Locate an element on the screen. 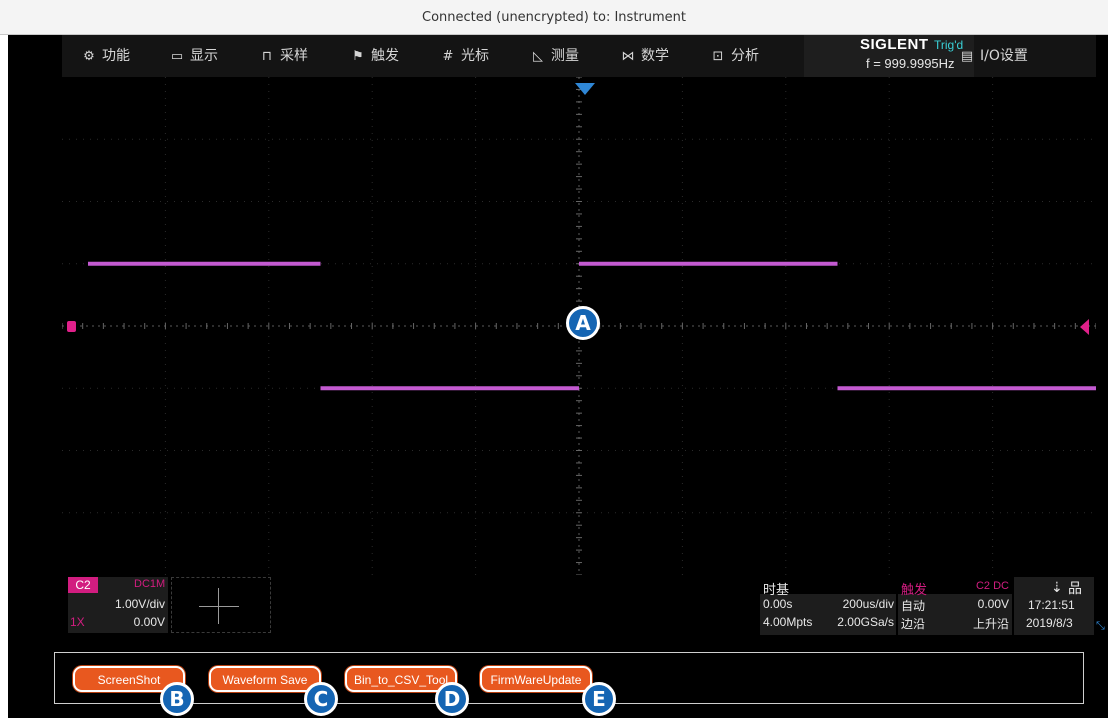  menu-acquire: ⊓ 采样 is located at coordinates (284, 56).